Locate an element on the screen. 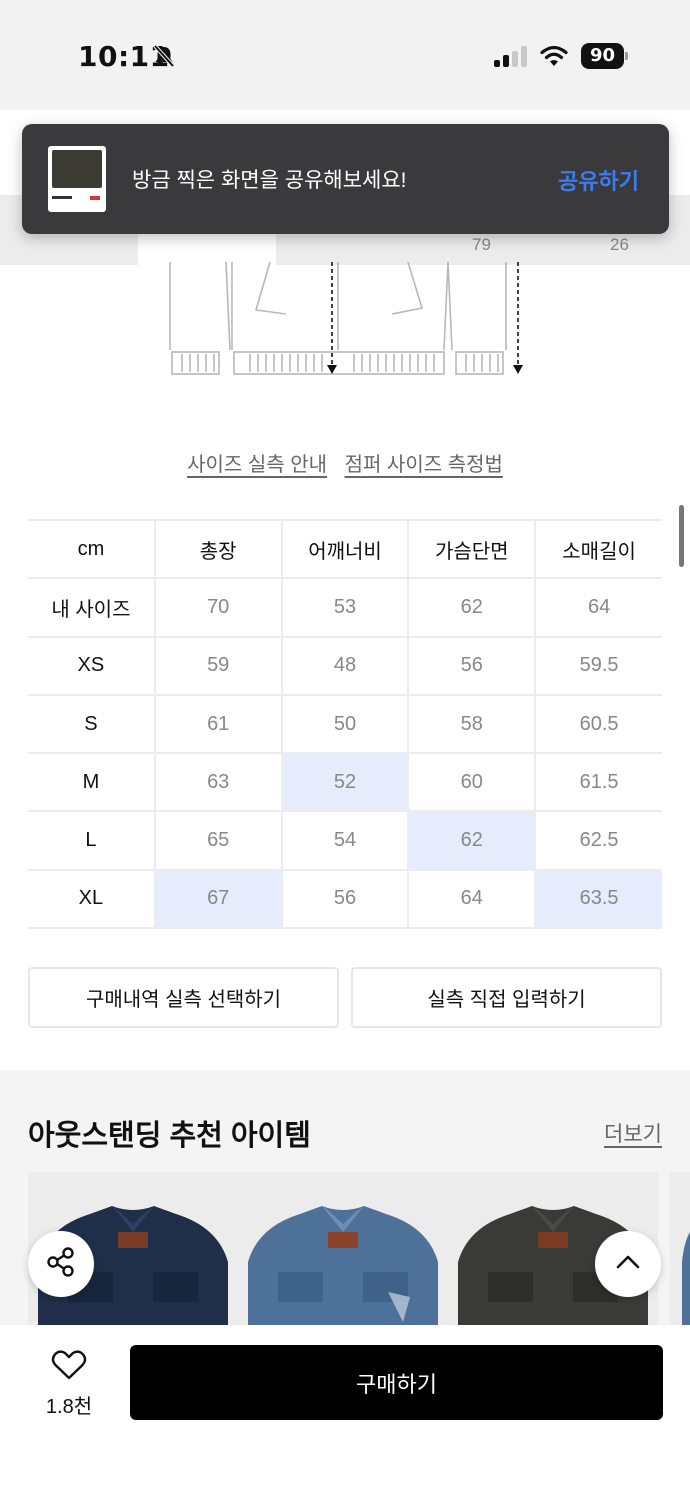 This screenshot has height=1500, width=690. size-cell-highlighted: 63.5 is located at coordinates (598, 899).